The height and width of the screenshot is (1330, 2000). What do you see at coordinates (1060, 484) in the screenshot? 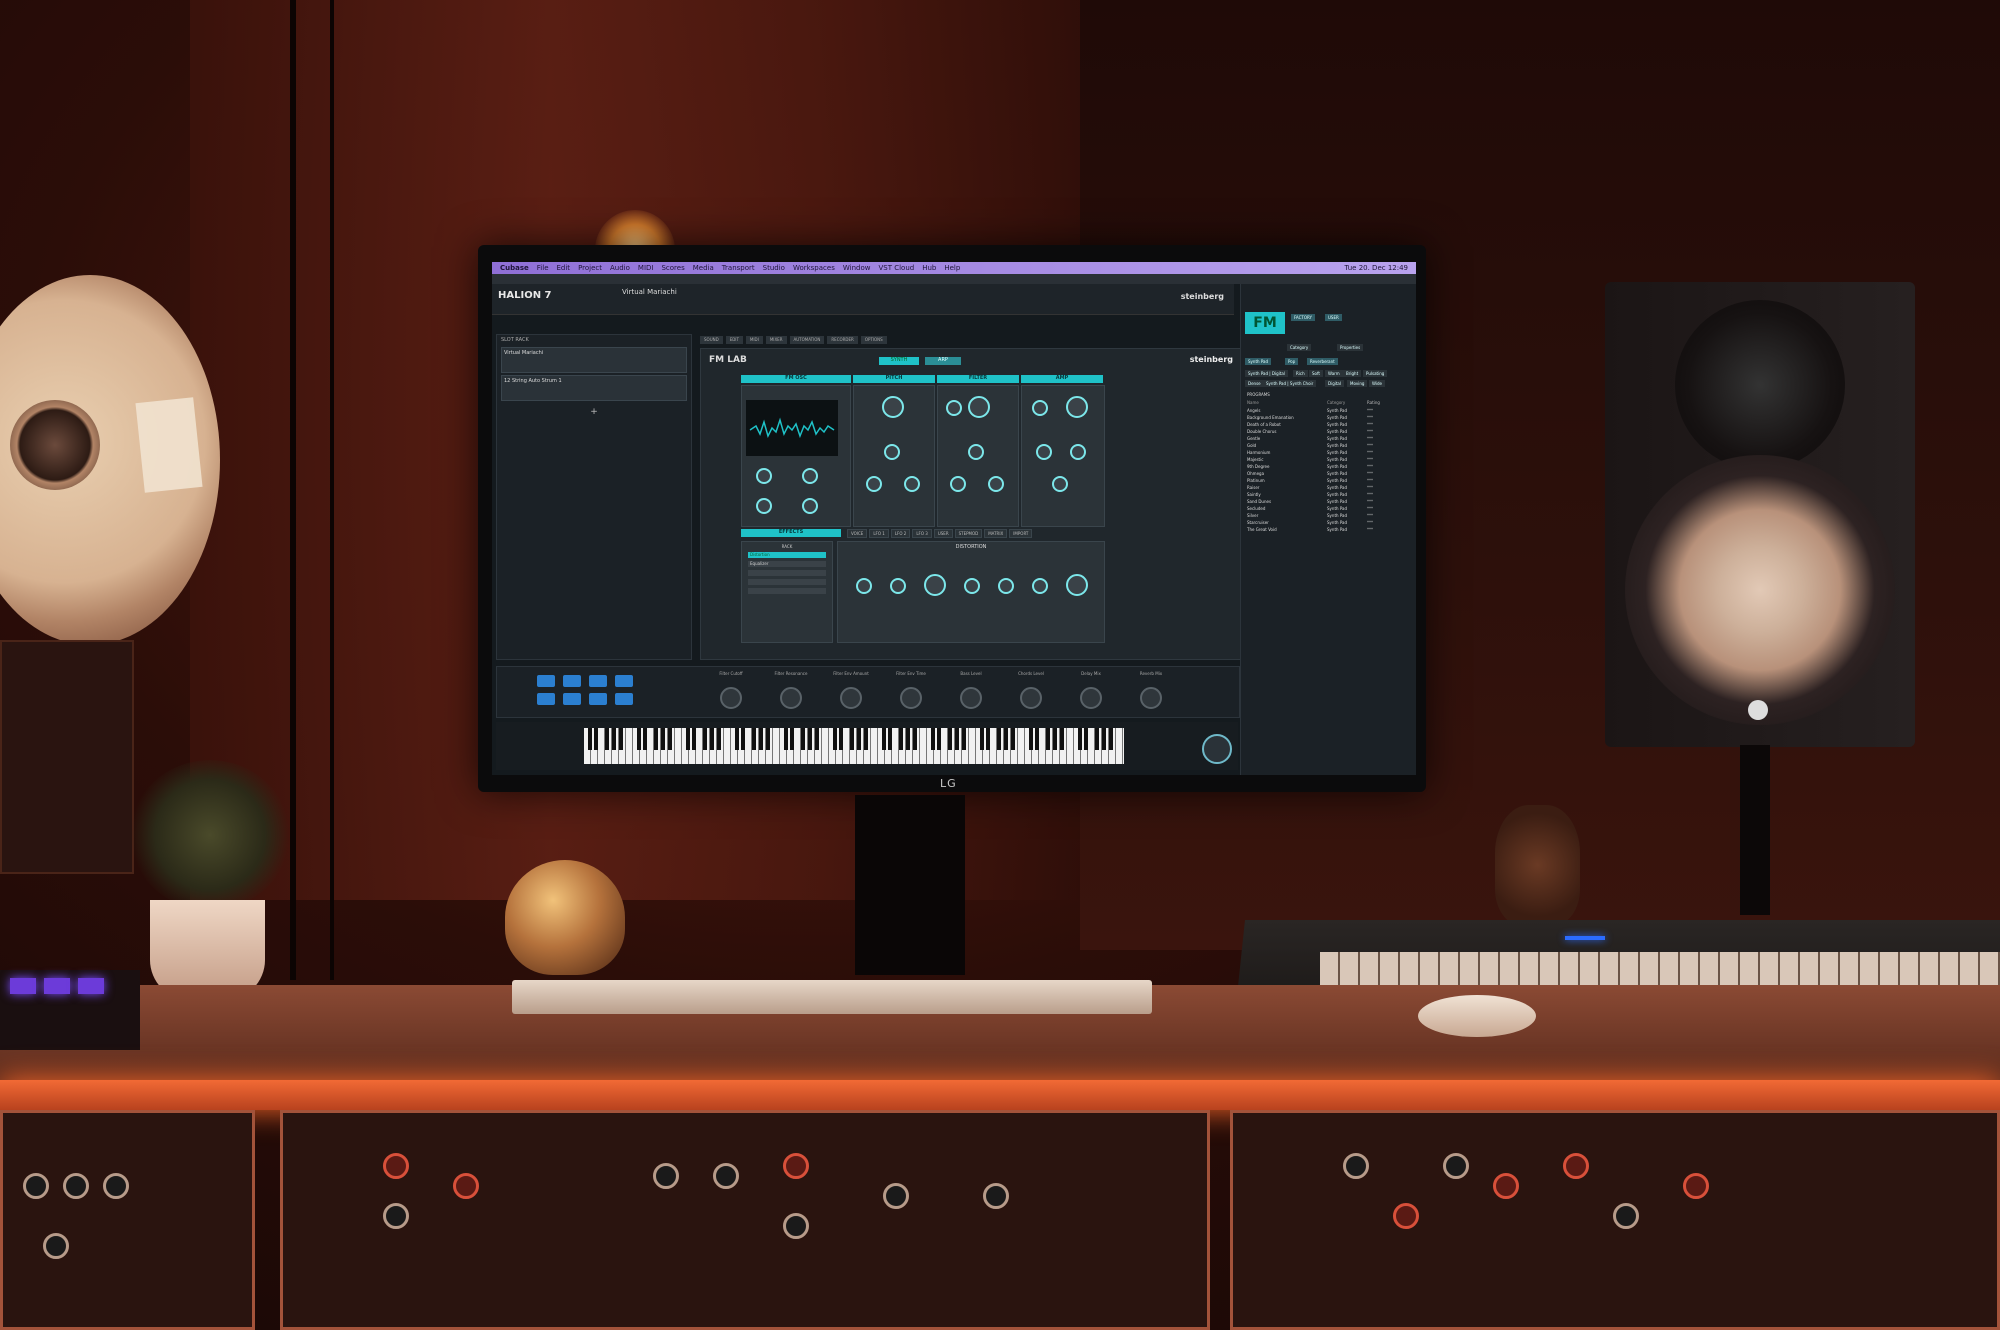
I see `amp-vel-knob` at bounding box center [1060, 484].